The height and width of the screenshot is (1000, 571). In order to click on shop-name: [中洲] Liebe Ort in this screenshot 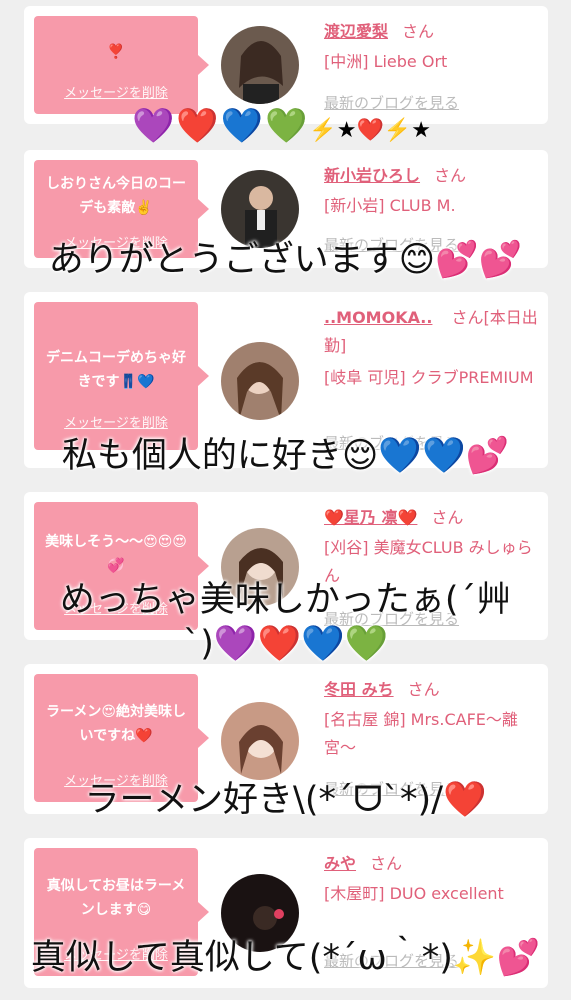, I will do `click(386, 61)`.